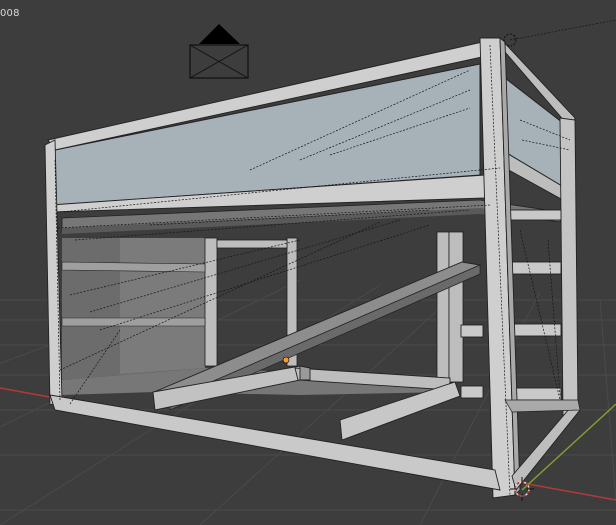 This screenshot has height=525, width=616. What do you see at coordinates (162, 306) in the screenshot?
I see `back-wall-gradient` at bounding box center [162, 306].